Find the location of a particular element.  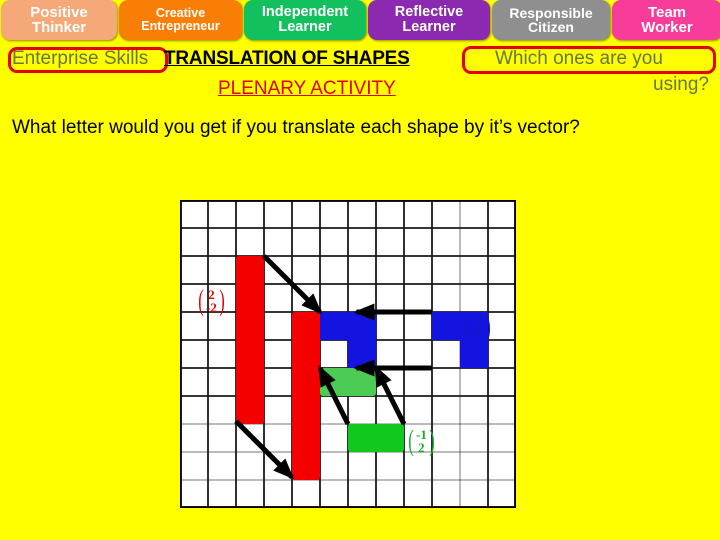

skill-button-team-worker: Team Worker is located at coordinates (666, 20).